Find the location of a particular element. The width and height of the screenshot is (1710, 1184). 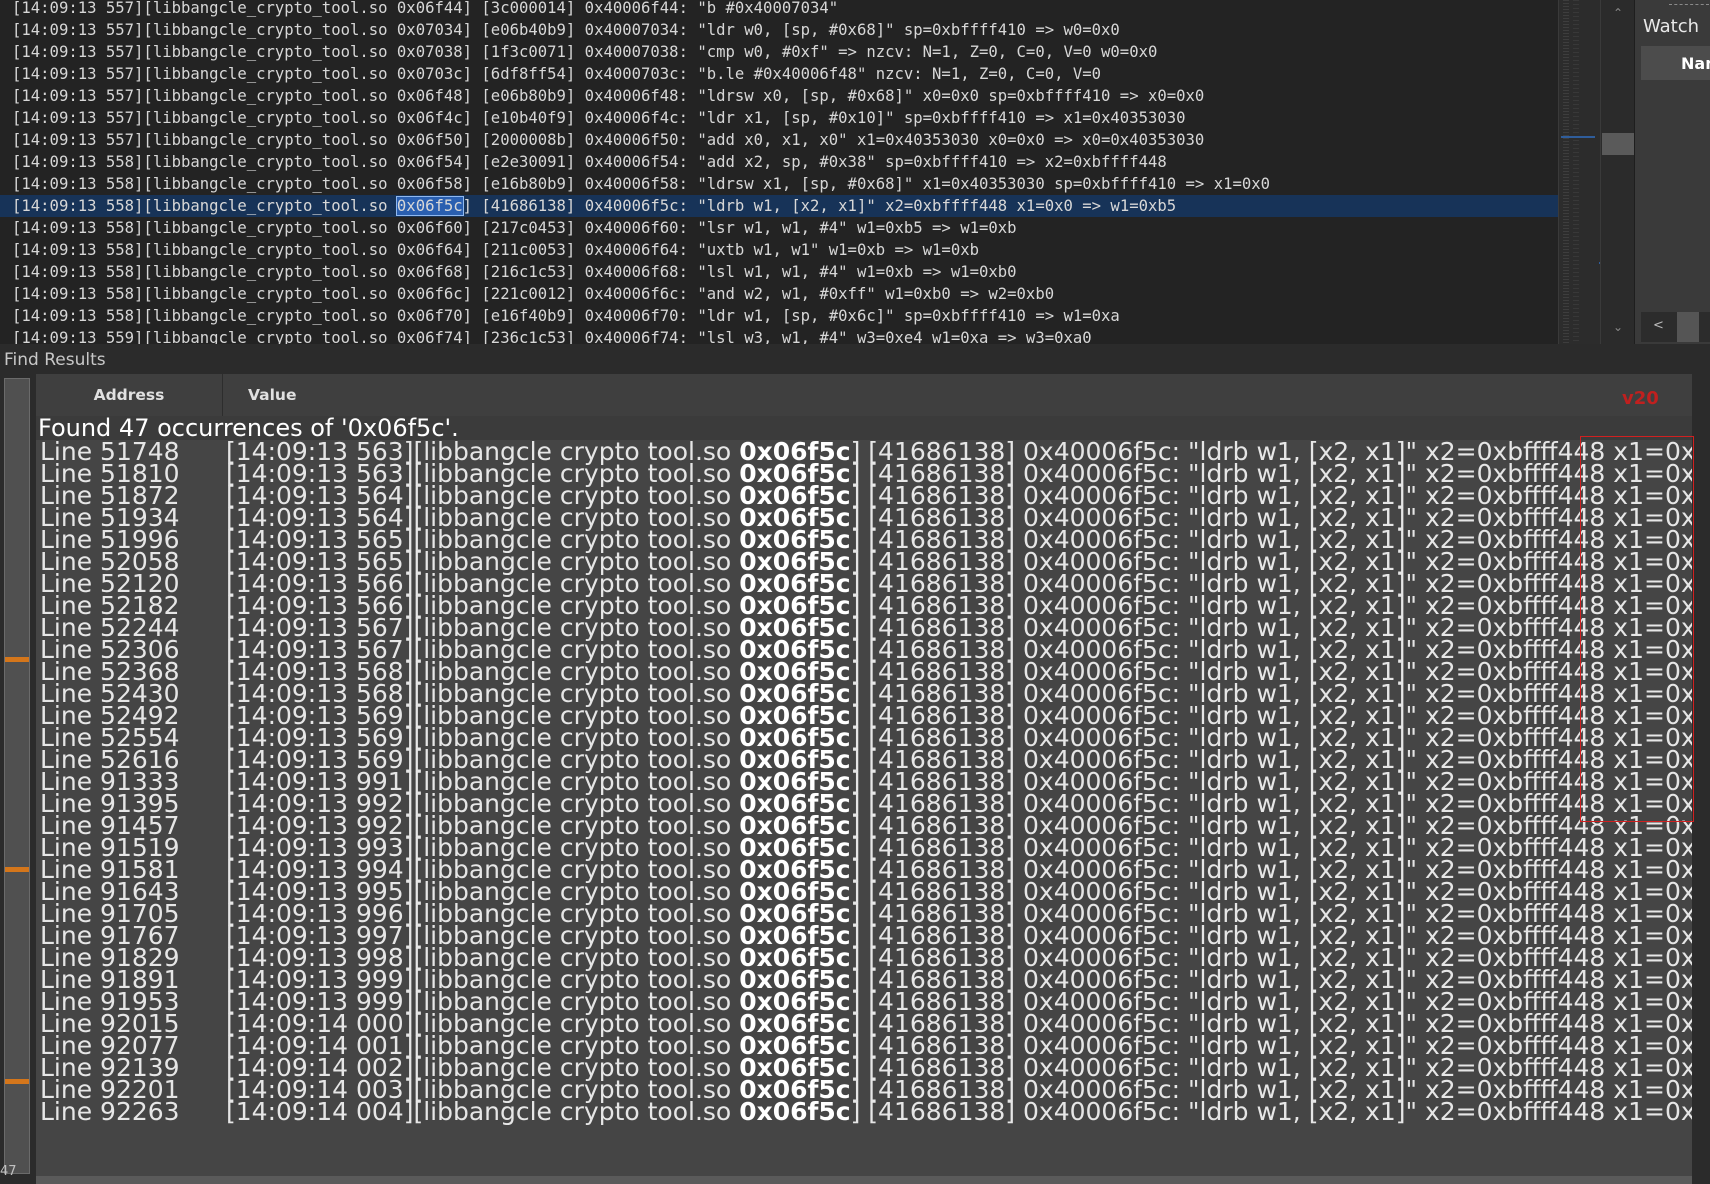

editor-vertical-scrollbar: ⌃ ⌄ is located at coordinates (1617, 172).